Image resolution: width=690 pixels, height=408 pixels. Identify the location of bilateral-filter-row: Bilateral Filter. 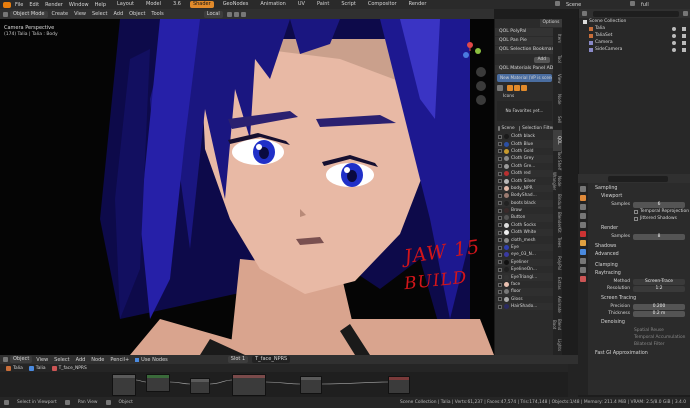
(640, 344).